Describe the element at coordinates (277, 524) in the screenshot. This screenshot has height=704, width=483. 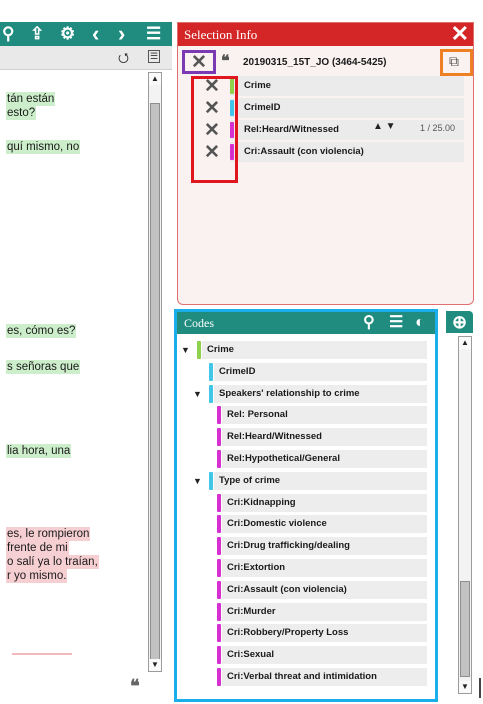
I see `code-label: Cri:Domestic violence` at that location.